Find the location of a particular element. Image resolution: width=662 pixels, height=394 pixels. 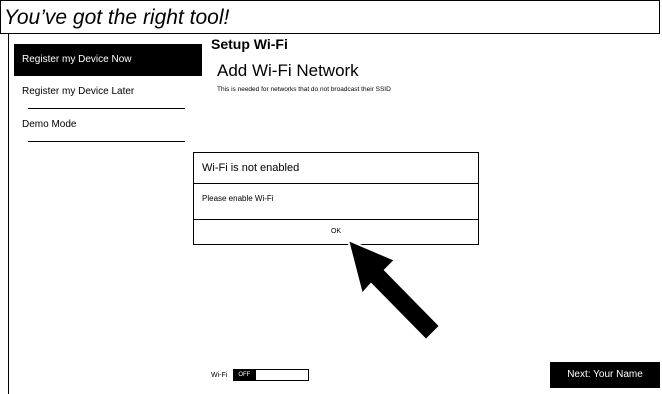

sidebar-item-register-now: Register my Device Now is located at coordinates (113, 60).